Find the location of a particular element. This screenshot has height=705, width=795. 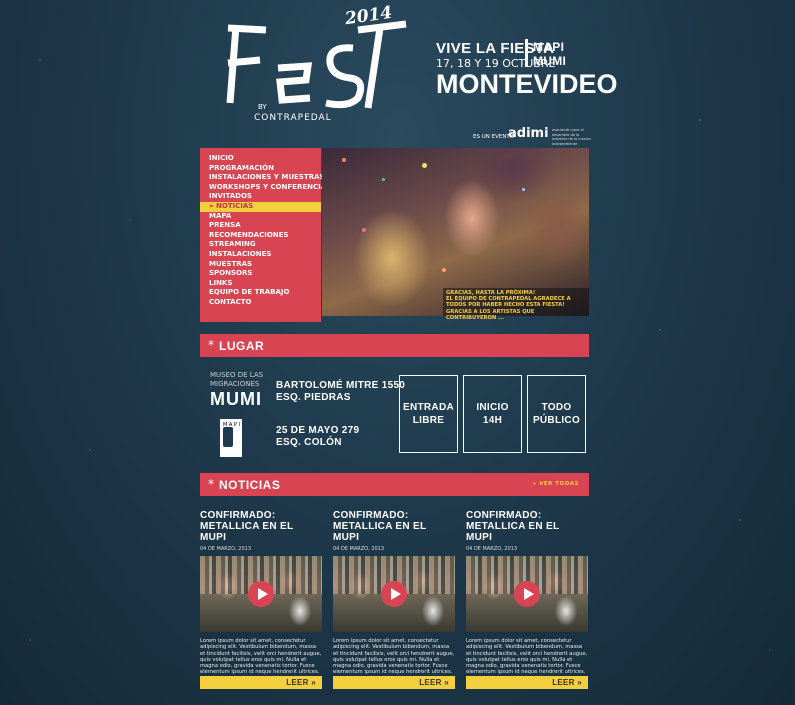

nav-item-links: Links is located at coordinates (260, 284).